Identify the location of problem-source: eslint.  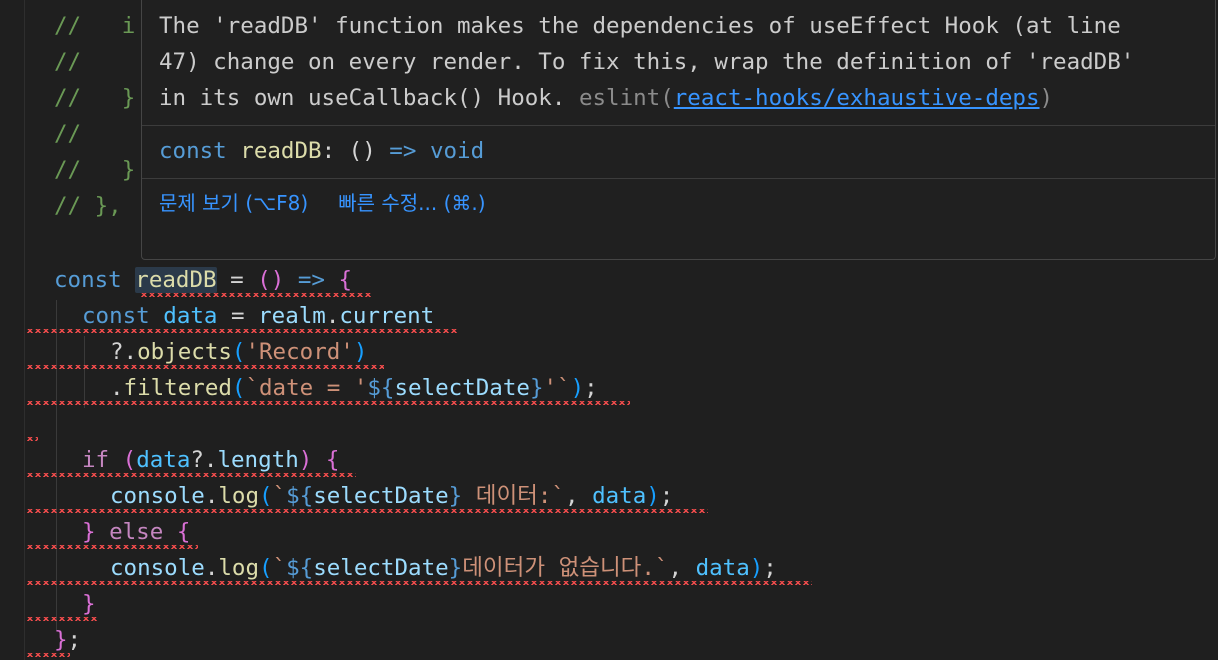
(619, 98).